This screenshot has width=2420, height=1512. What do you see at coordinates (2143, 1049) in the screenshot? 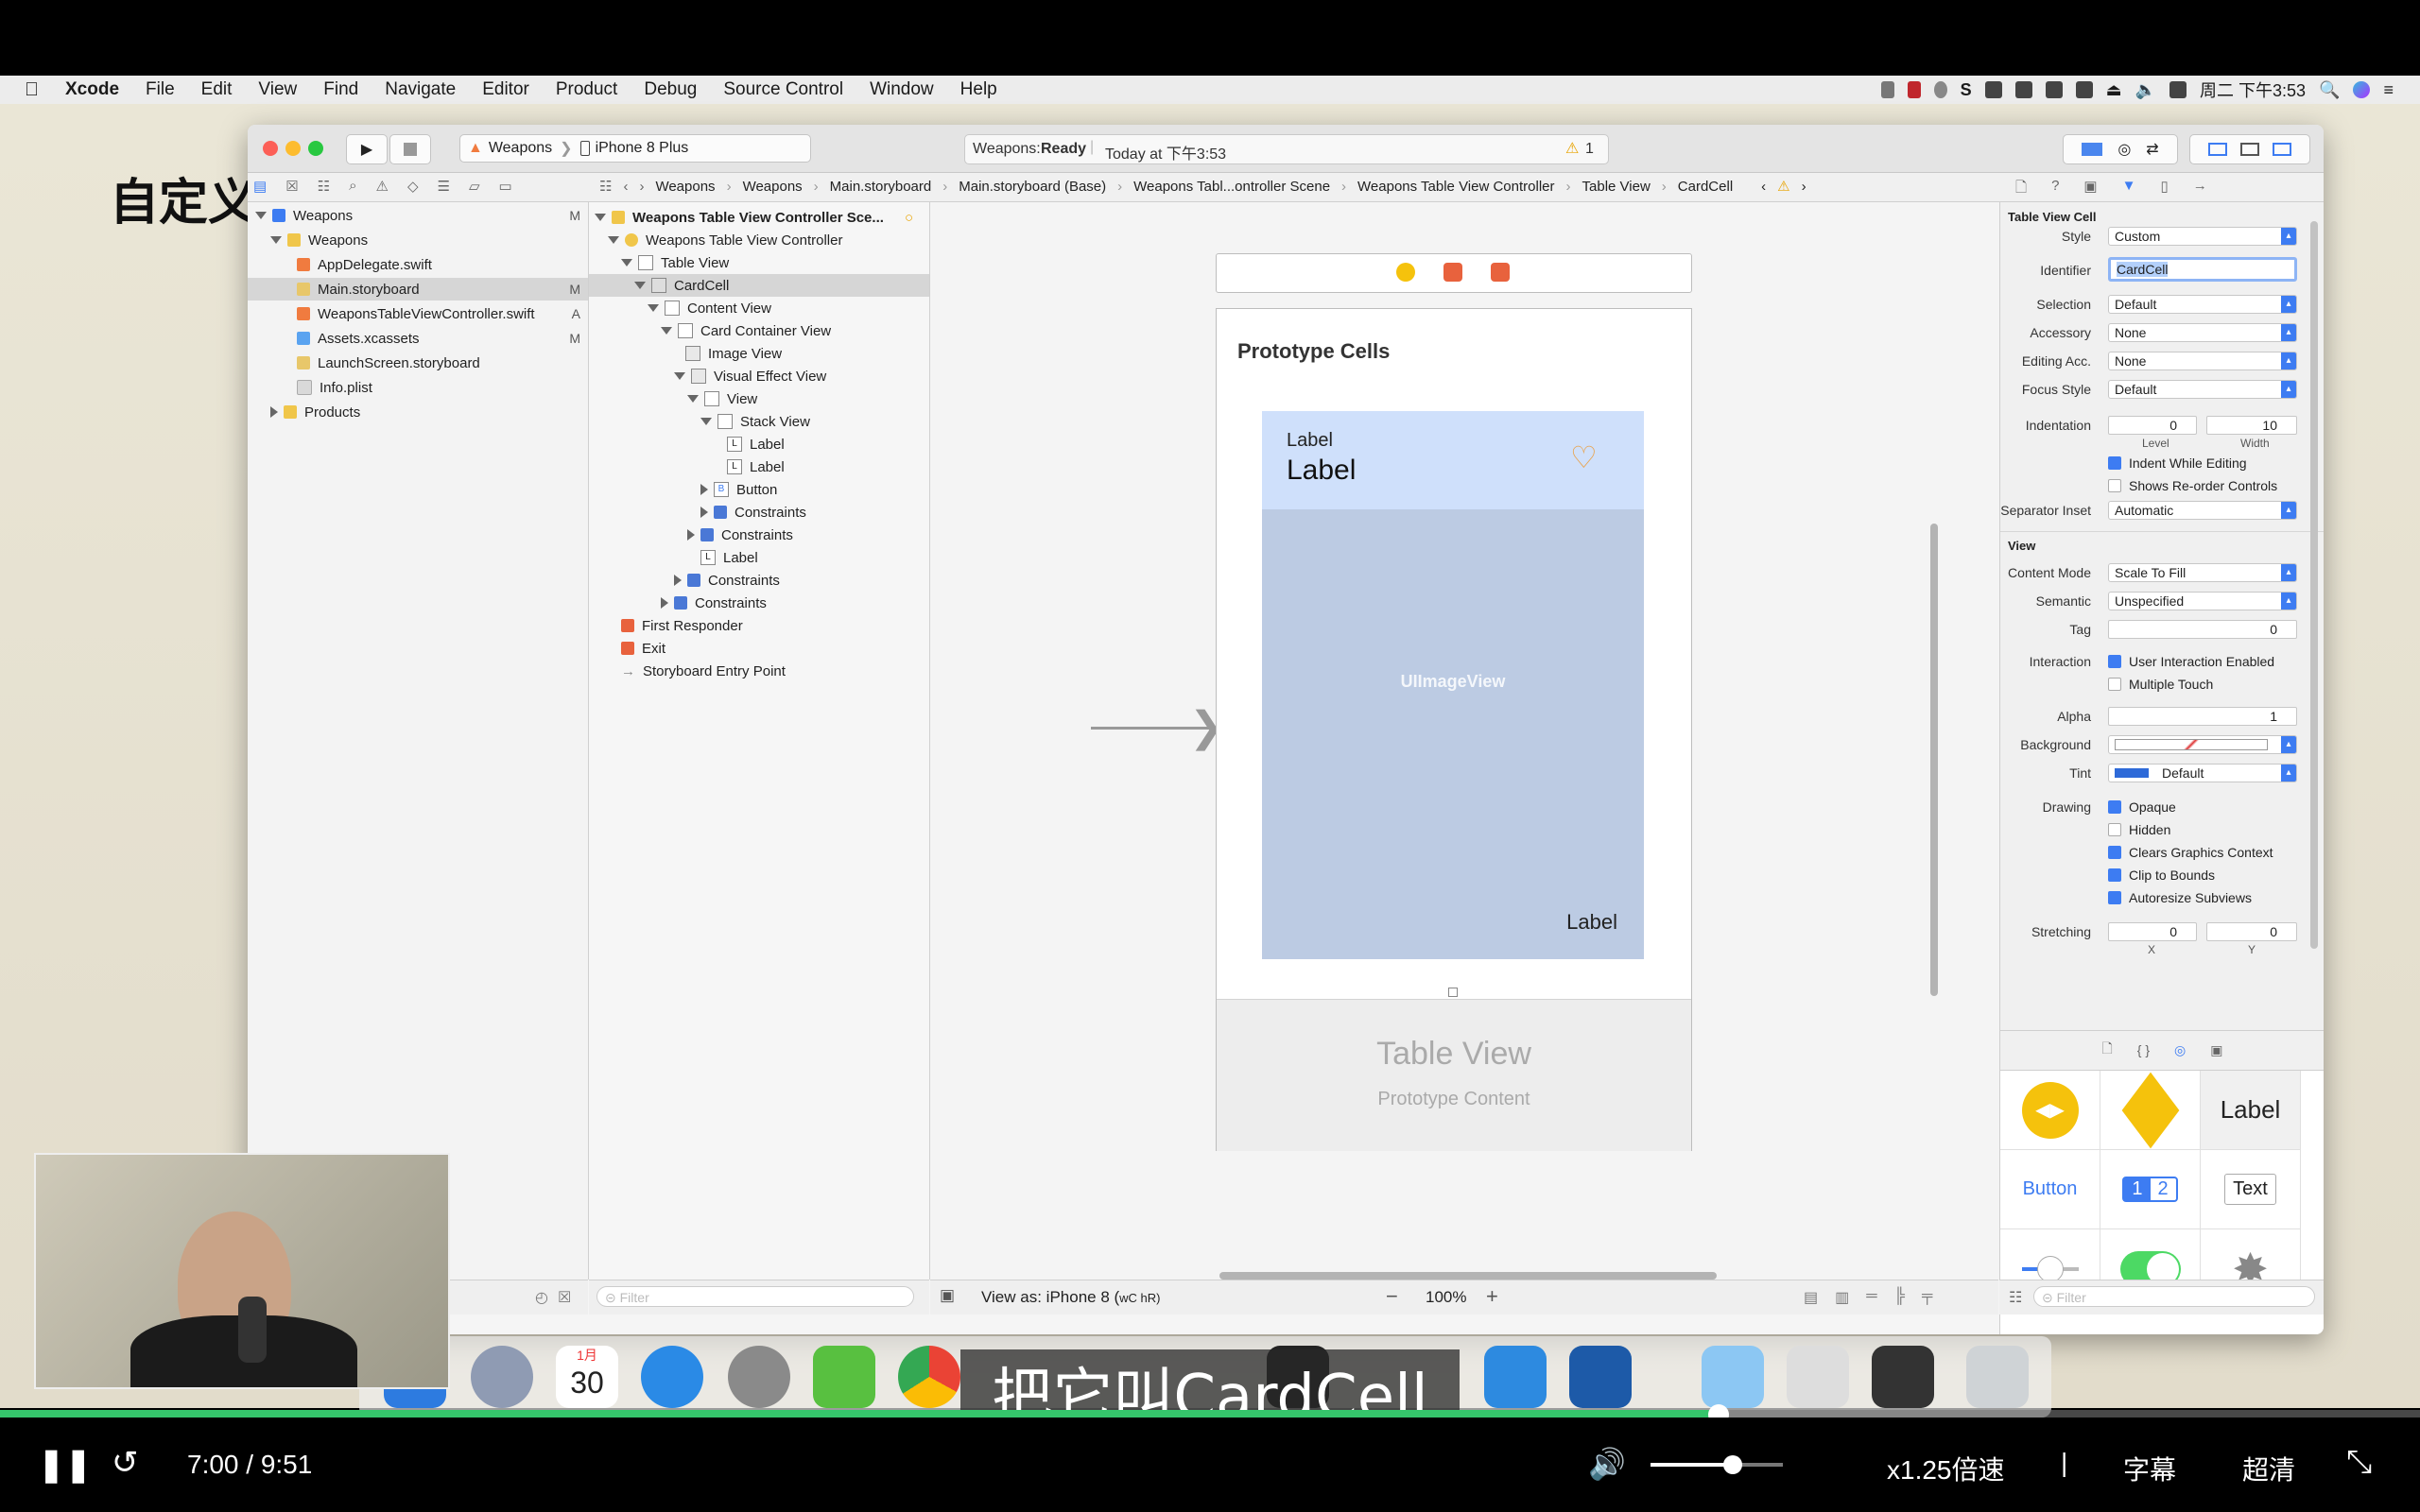
I see `code-snippet-icon: { }` at bounding box center [2143, 1049].